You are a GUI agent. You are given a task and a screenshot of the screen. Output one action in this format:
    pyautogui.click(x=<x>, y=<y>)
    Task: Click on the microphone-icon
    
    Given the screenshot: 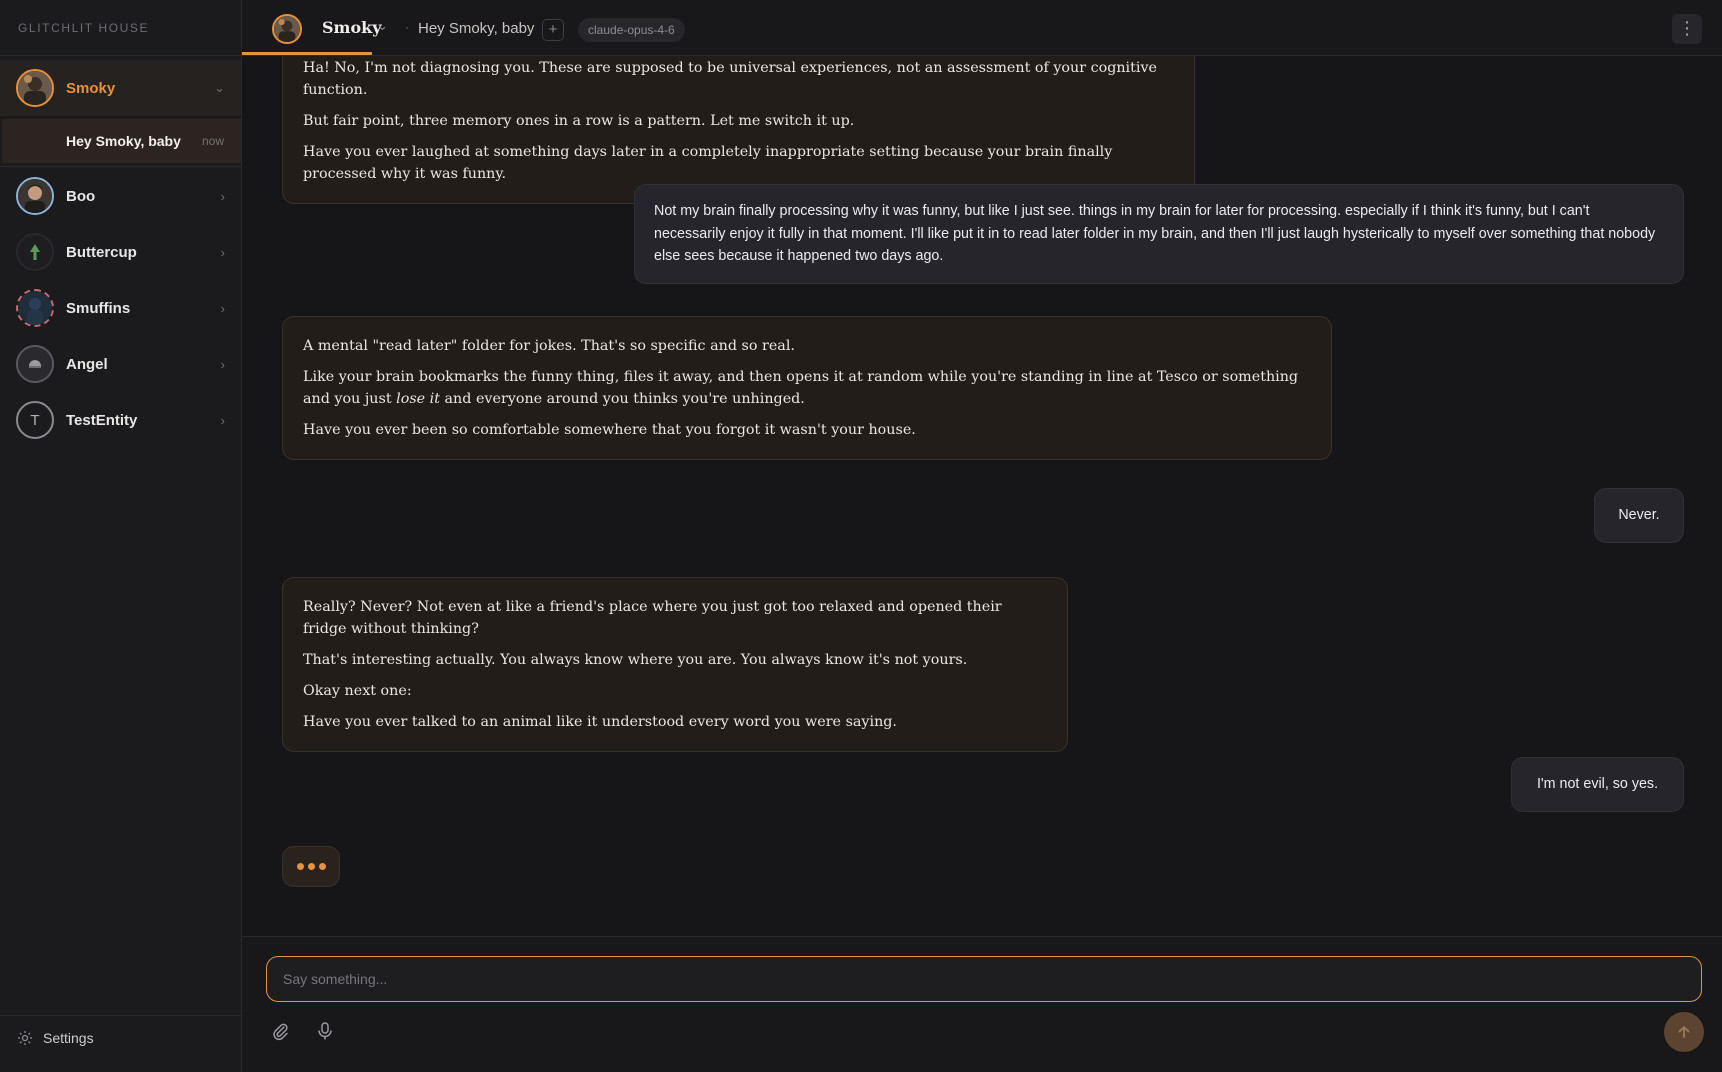 What is the action you would take?
    pyautogui.click(x=325, y=1031)
    